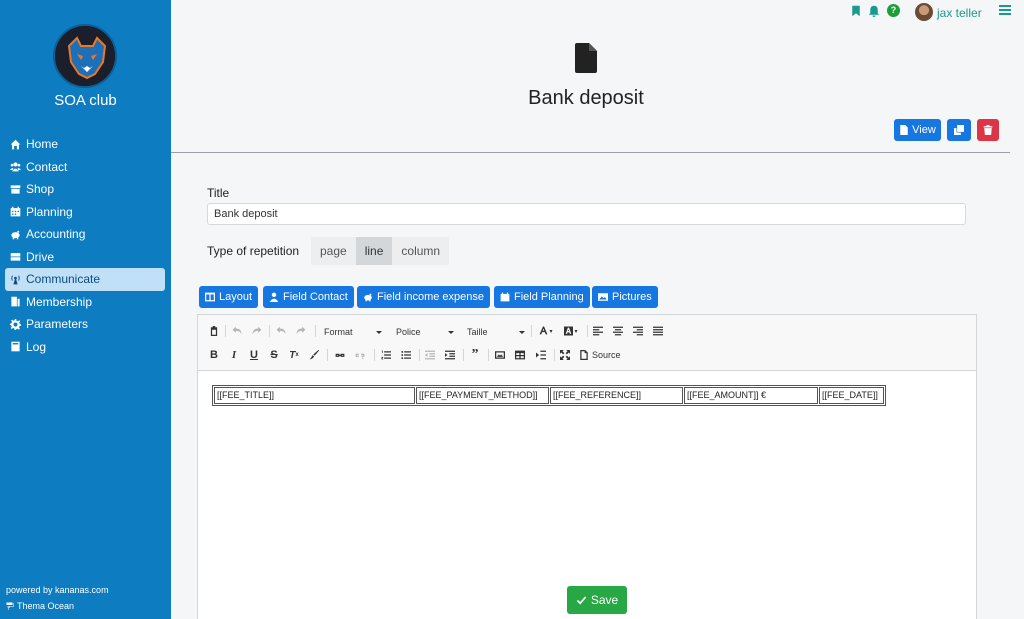 This screenshot has height=619, width=1024. What do you see at coordinates (15, 324) in the screenshot?
I see `gear-icon` at bounding box center [15, 324].